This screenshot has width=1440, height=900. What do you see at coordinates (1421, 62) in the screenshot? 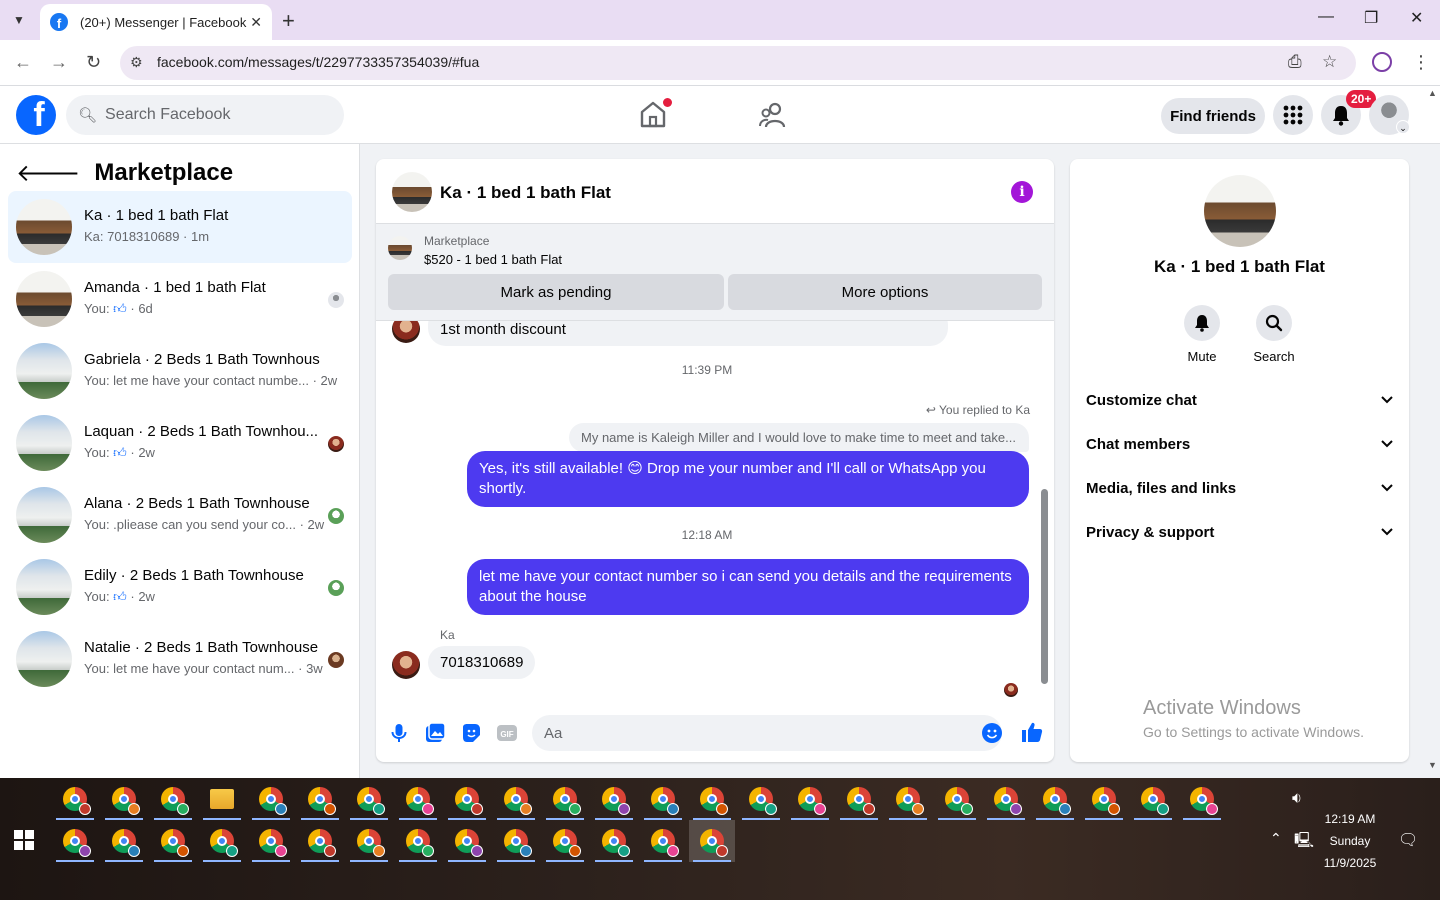
I see `browser-menu-icon: ⋮` at bounding box center [1421, 62].